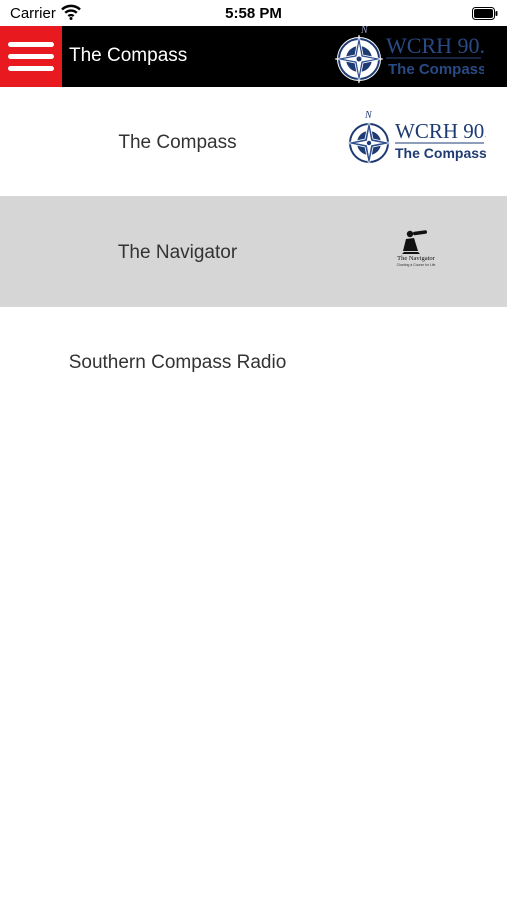  I want to click on nav-station-logo: N WCRH 90.5 The Compass, so click(409, 55).